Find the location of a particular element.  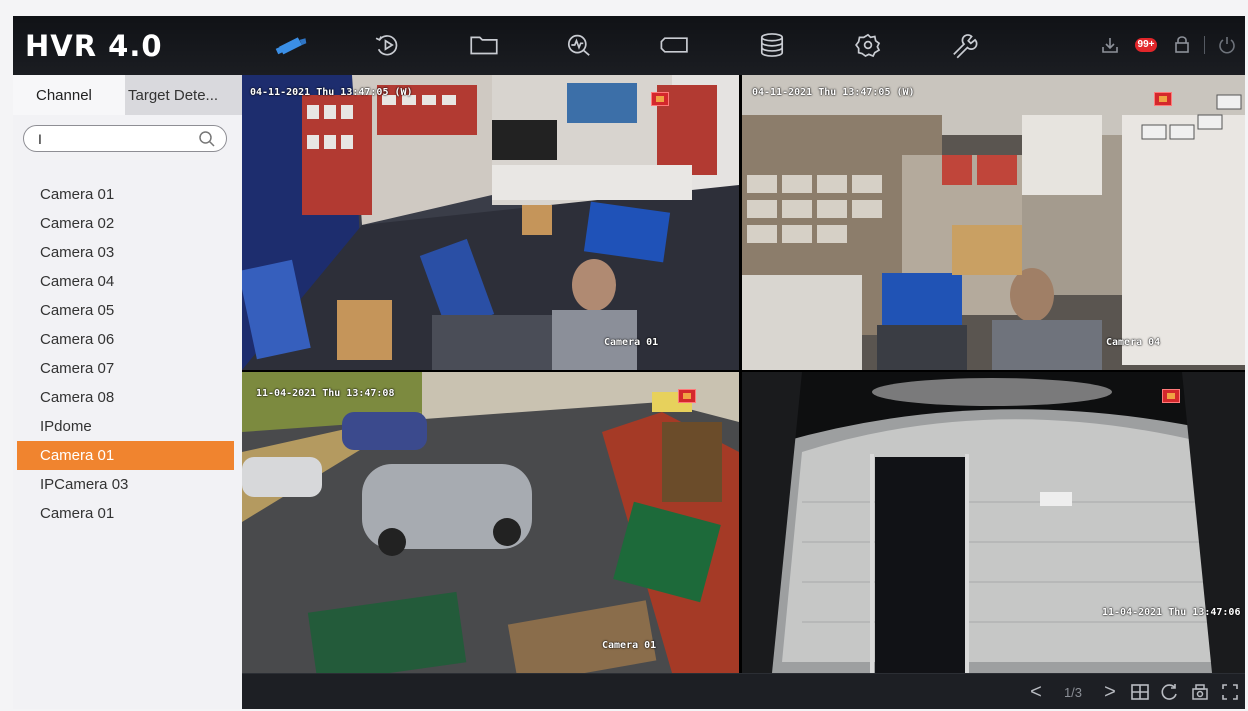

camera-list-item: IPdome is located at coordinates (125, 426).